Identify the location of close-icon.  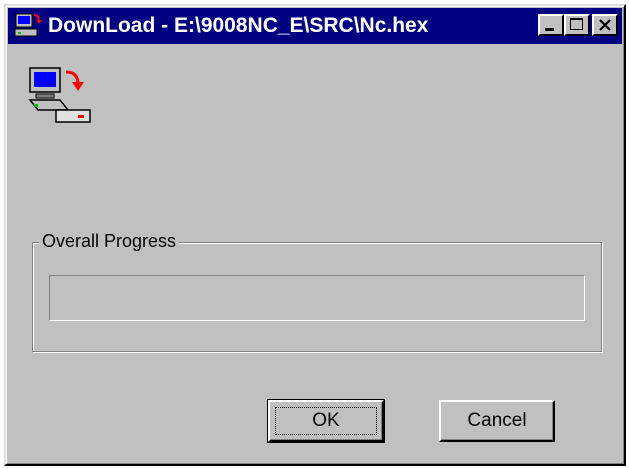
(605, 25).